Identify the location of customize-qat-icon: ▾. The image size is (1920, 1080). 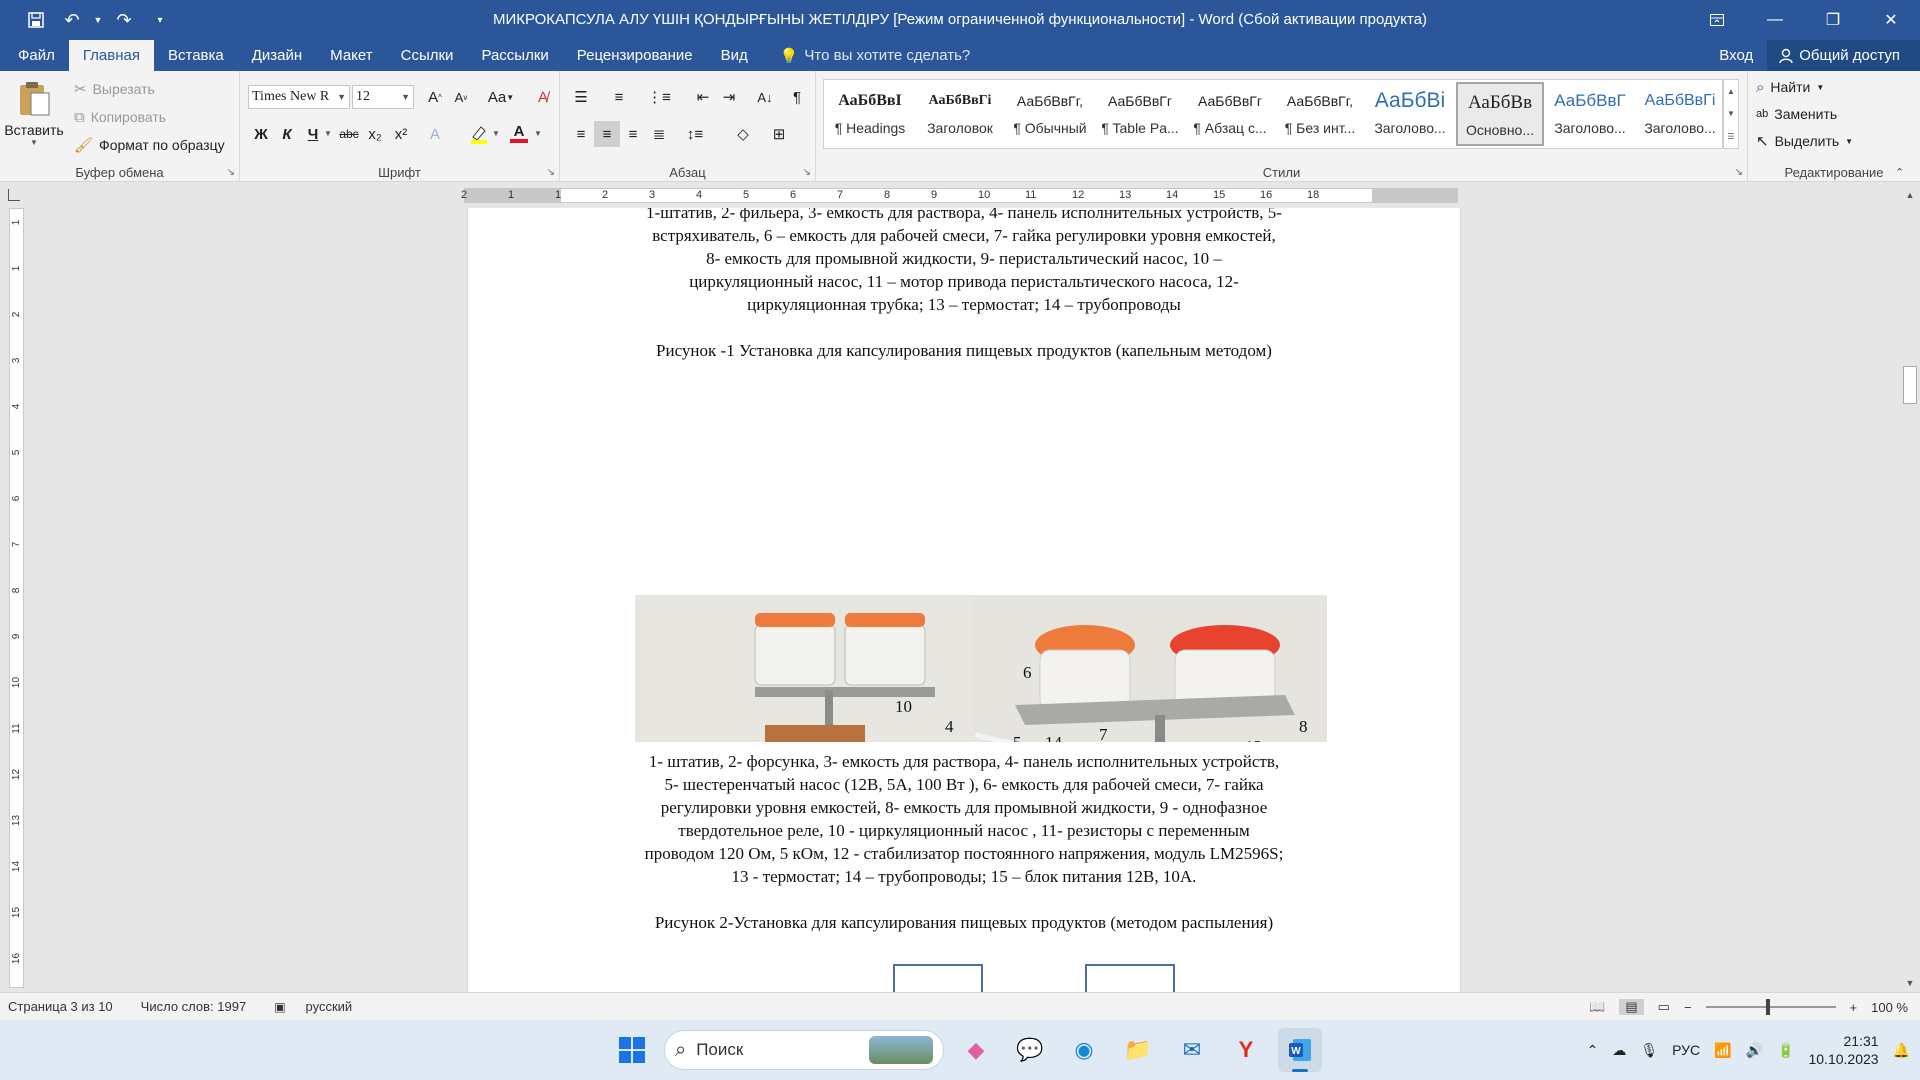
(160, 20).